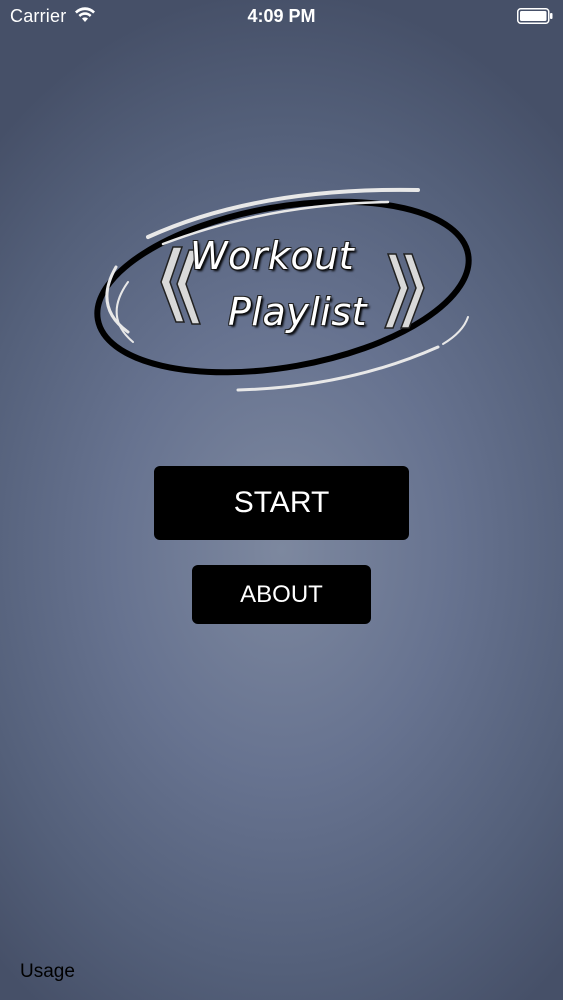 The width and height of the screenshot is (563, 1000). I want to click on logo-text-workout: Workout, so click(272, 256).